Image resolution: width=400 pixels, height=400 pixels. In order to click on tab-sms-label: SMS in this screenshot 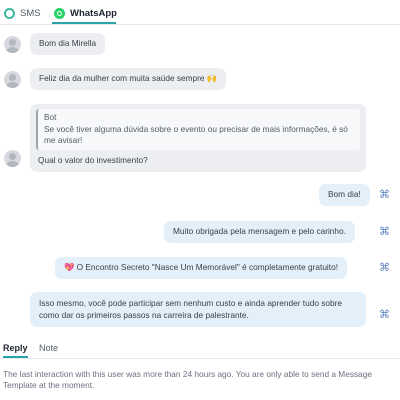, I will do `click(30, 13)`.